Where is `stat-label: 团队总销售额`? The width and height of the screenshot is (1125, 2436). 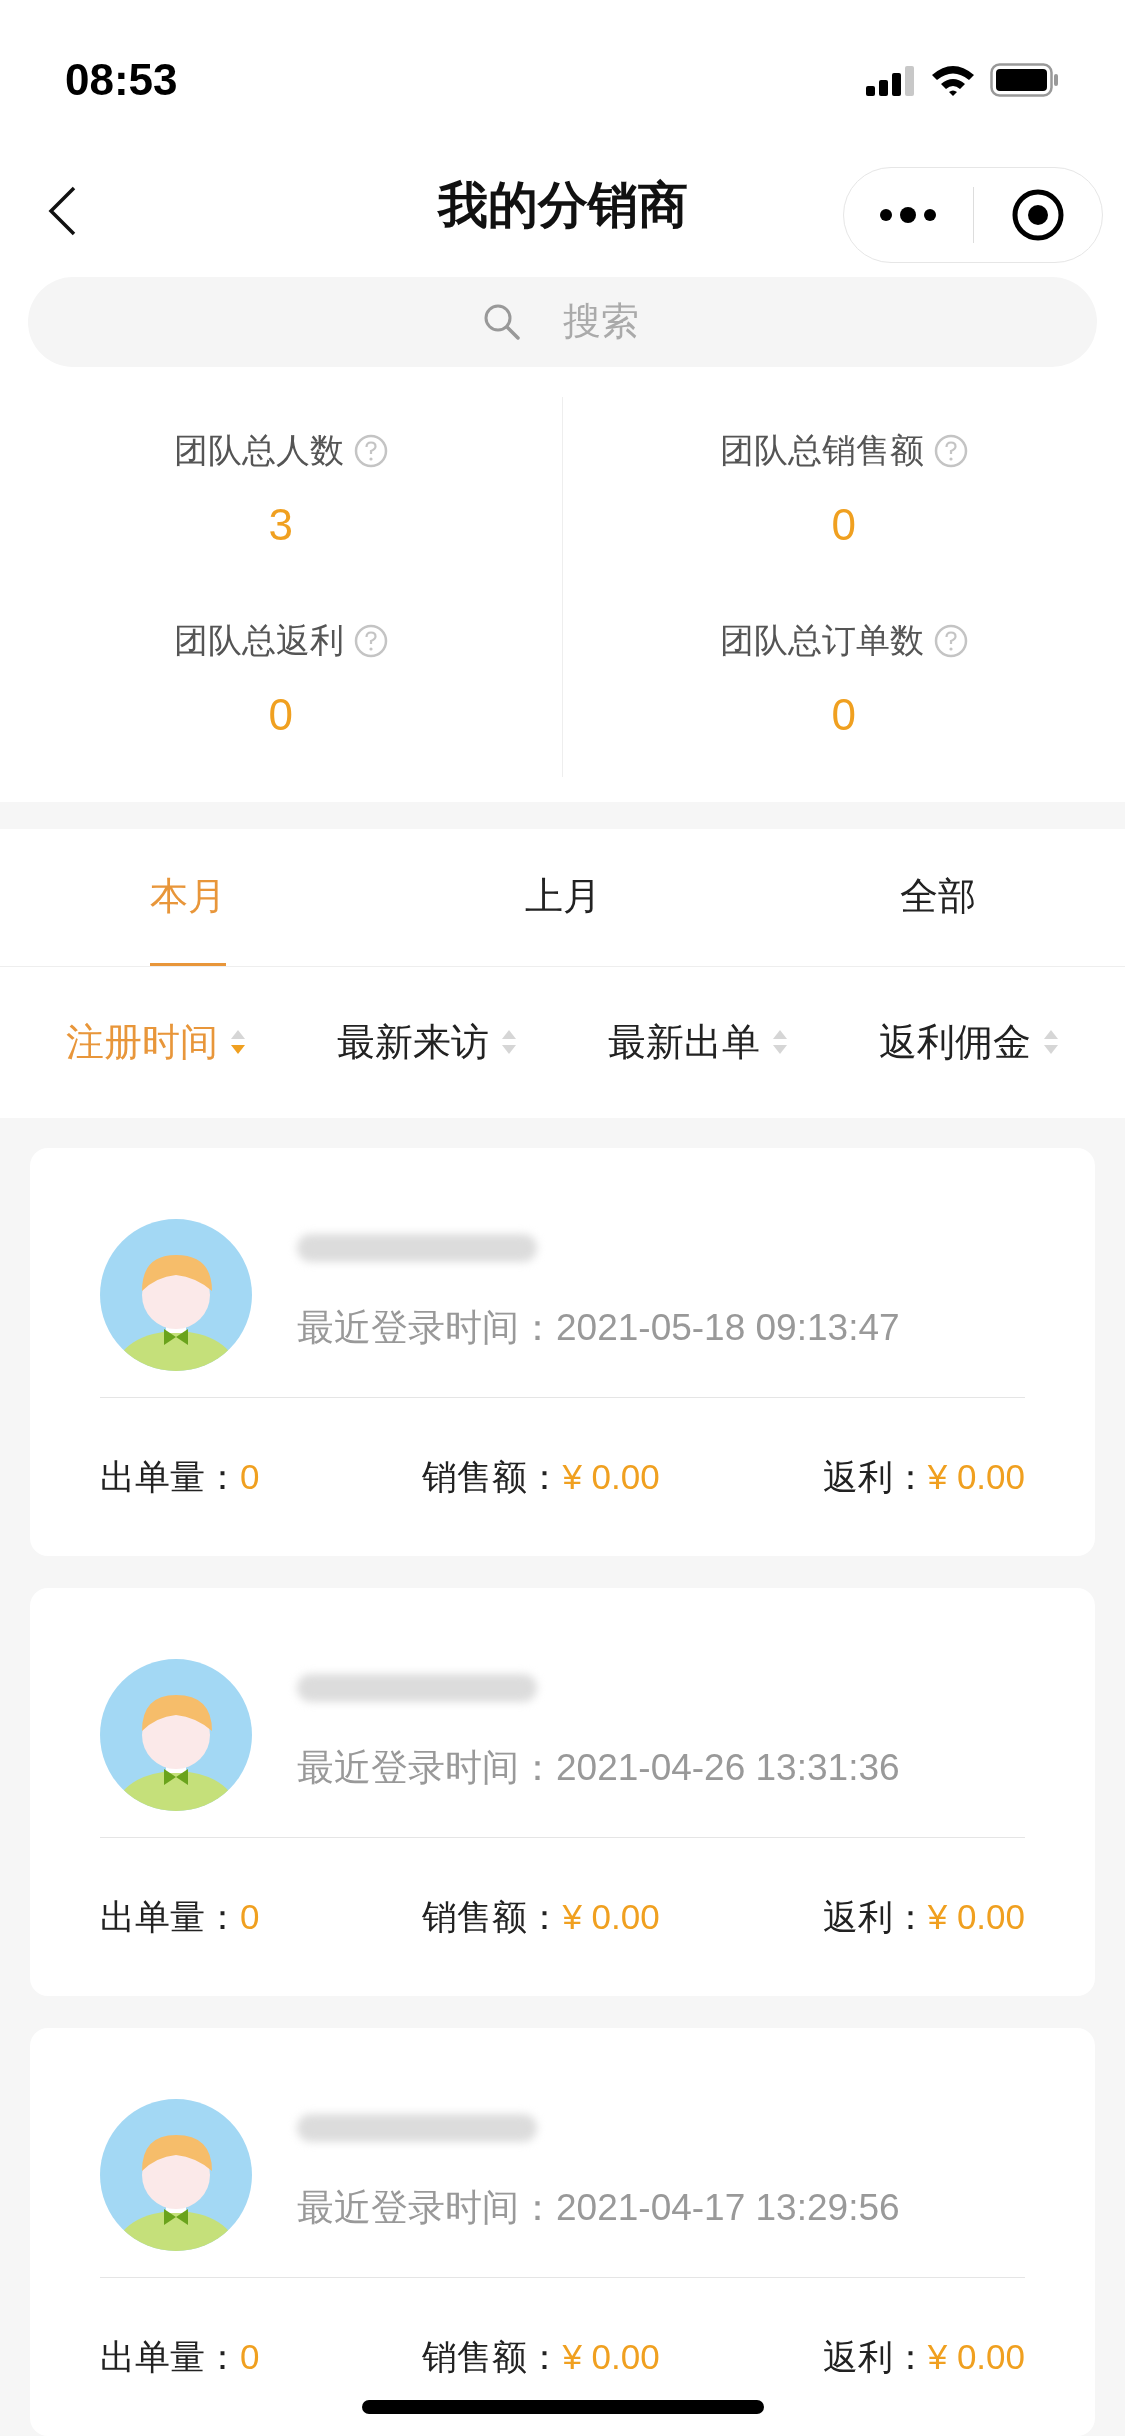 stat-label: 团队总销售额 is located at coordinates (821, 451).